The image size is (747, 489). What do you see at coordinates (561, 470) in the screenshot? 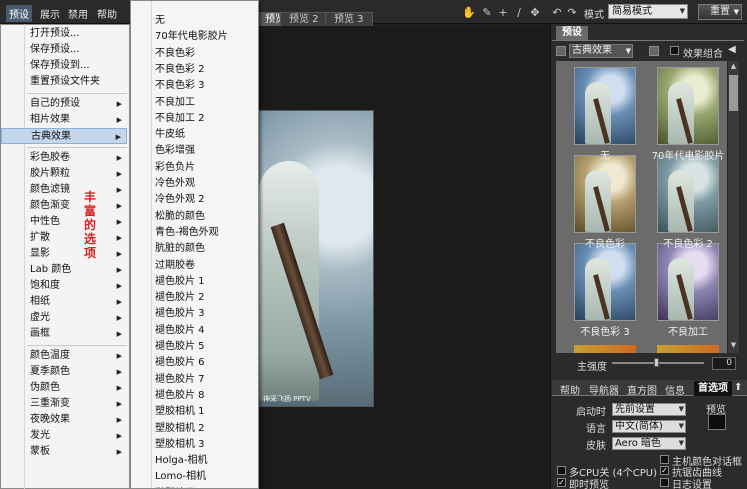
I see `multi-cpu-checkbox` at bounding box center [561, 470].